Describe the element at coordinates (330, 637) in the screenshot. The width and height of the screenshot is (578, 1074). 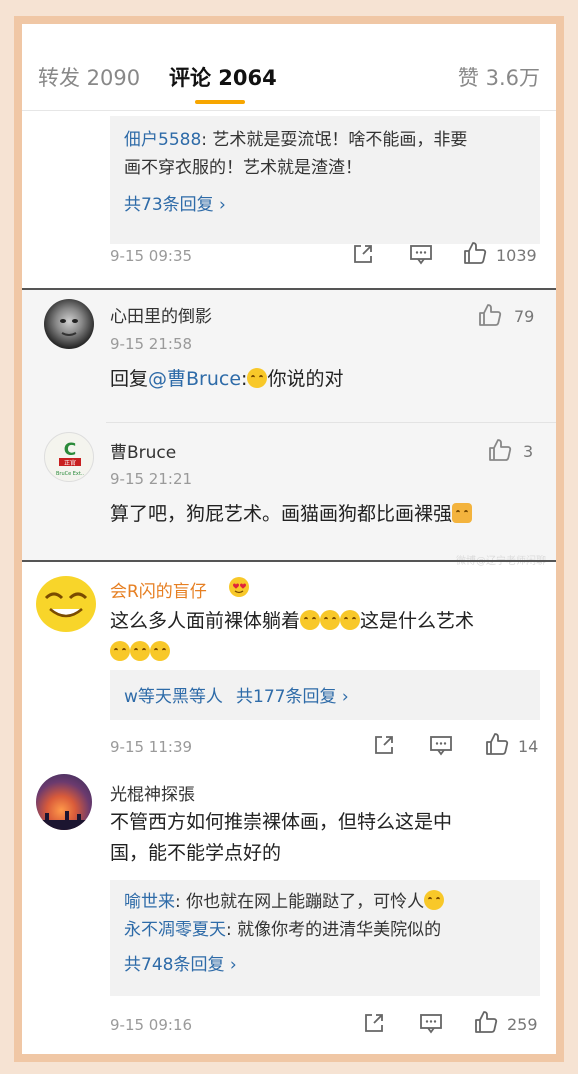
I see `comment-text: 这么多人面前裸体躺着 这是什么艺术` at that location.